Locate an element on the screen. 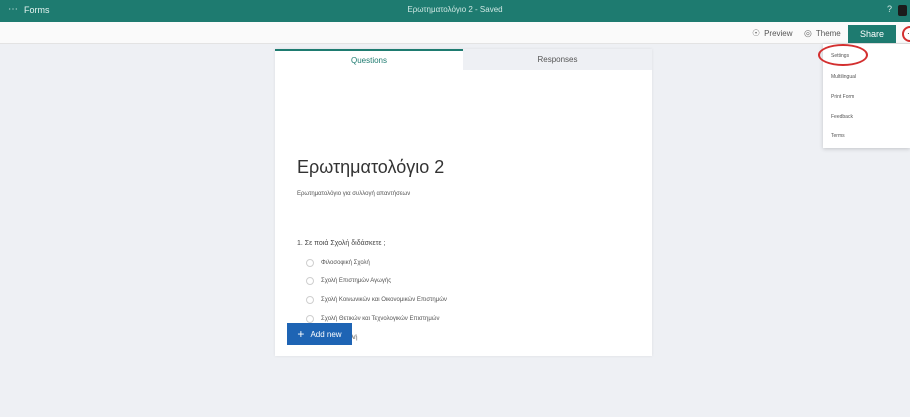 This screenshot has width=910, height=417. eye-icon: ☉ is located at coordinates (756, 33).